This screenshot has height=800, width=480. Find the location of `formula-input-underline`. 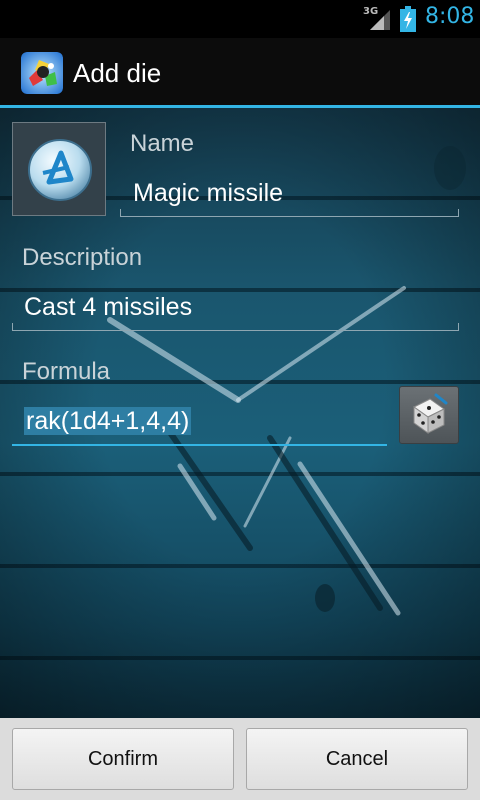

formula-input-underline is located at coordinates (199, 445).